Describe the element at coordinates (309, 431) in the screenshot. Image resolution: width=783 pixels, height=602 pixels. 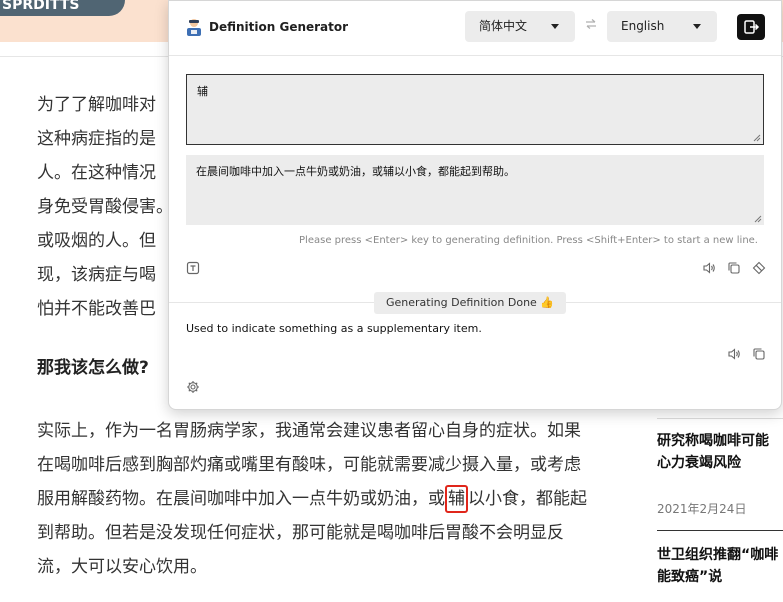
I see `article-para-line-1: 实际上，作为一名胃肠病学家，我通常会建议患者留心自身的症状。如果` at that location.